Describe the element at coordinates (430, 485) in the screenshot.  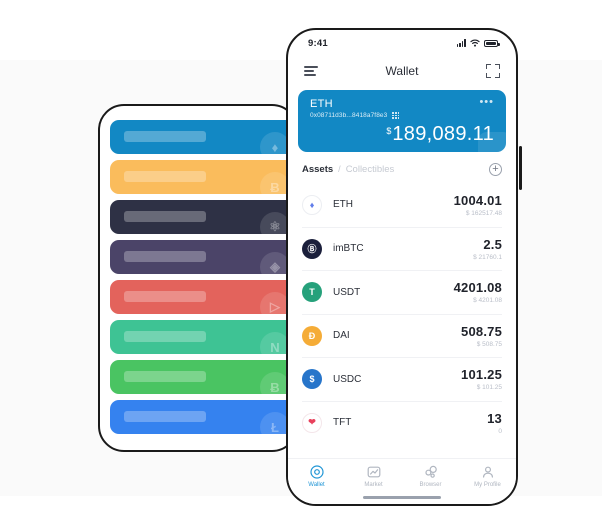
I see `tab-label: Browser` at that location.